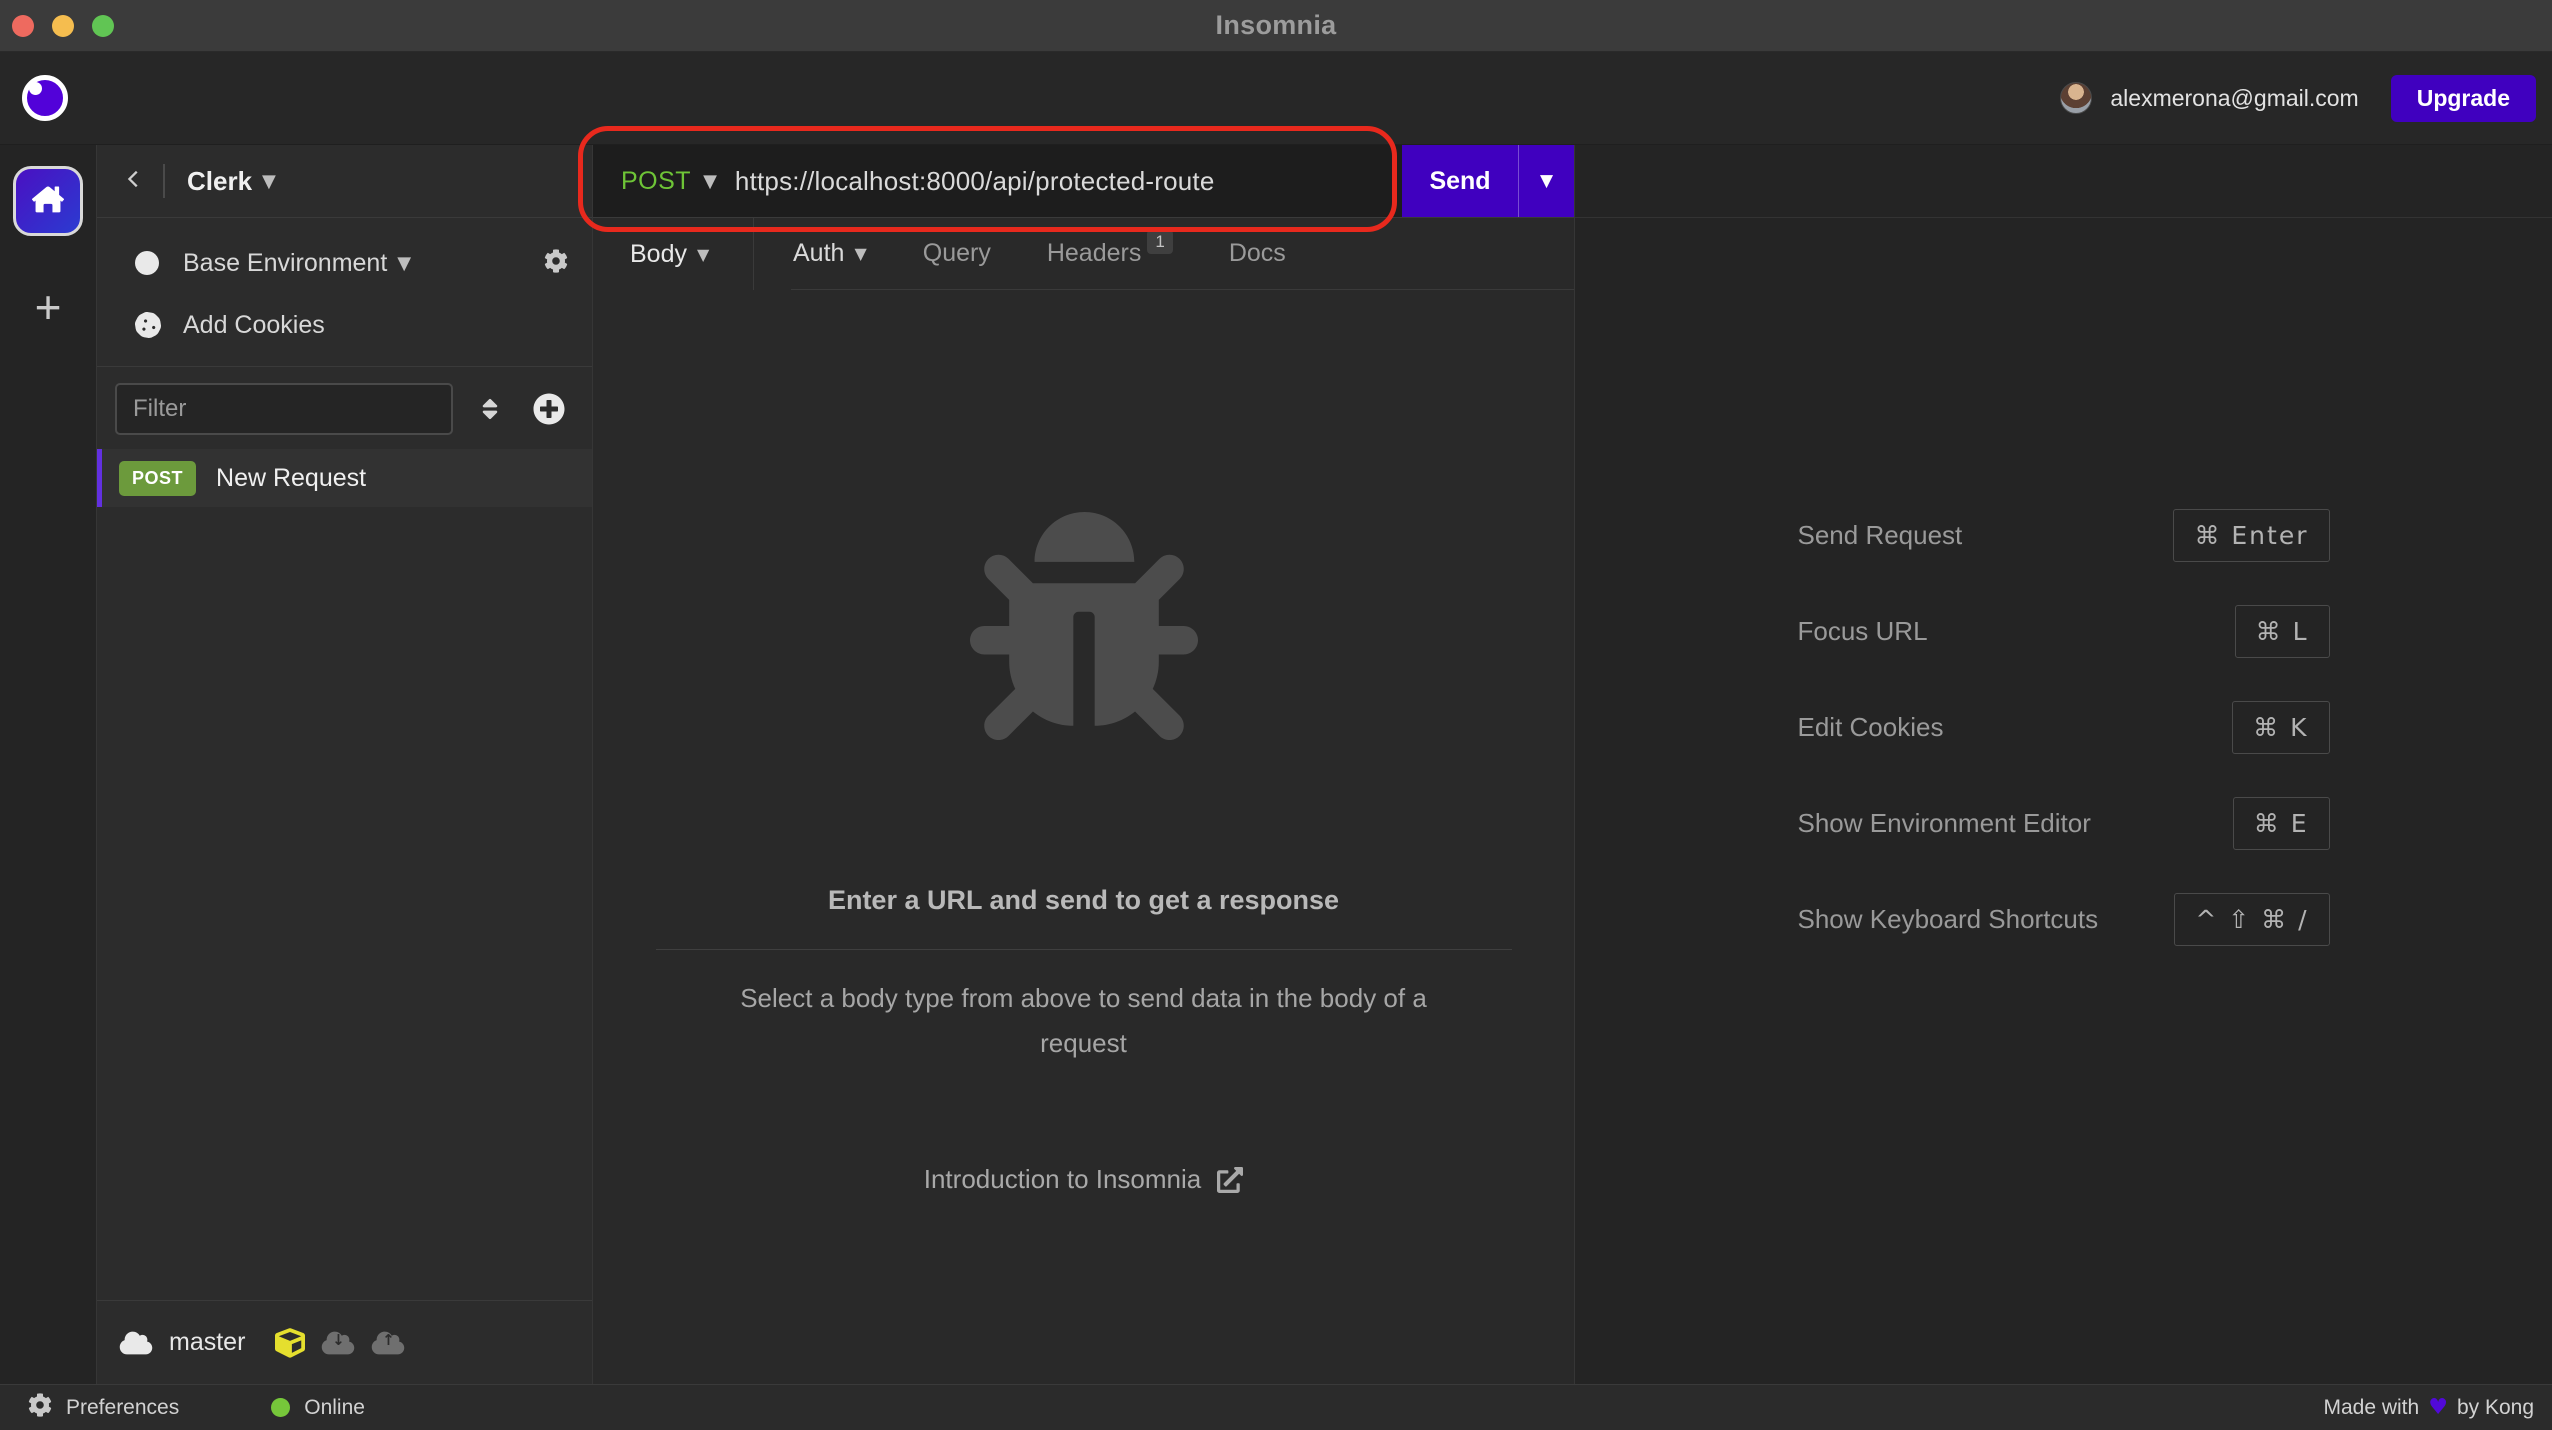  Describe the element at coordinates (344, 325) in the screenshot. I see `add-cookies-button: Add Cookies` at that location.